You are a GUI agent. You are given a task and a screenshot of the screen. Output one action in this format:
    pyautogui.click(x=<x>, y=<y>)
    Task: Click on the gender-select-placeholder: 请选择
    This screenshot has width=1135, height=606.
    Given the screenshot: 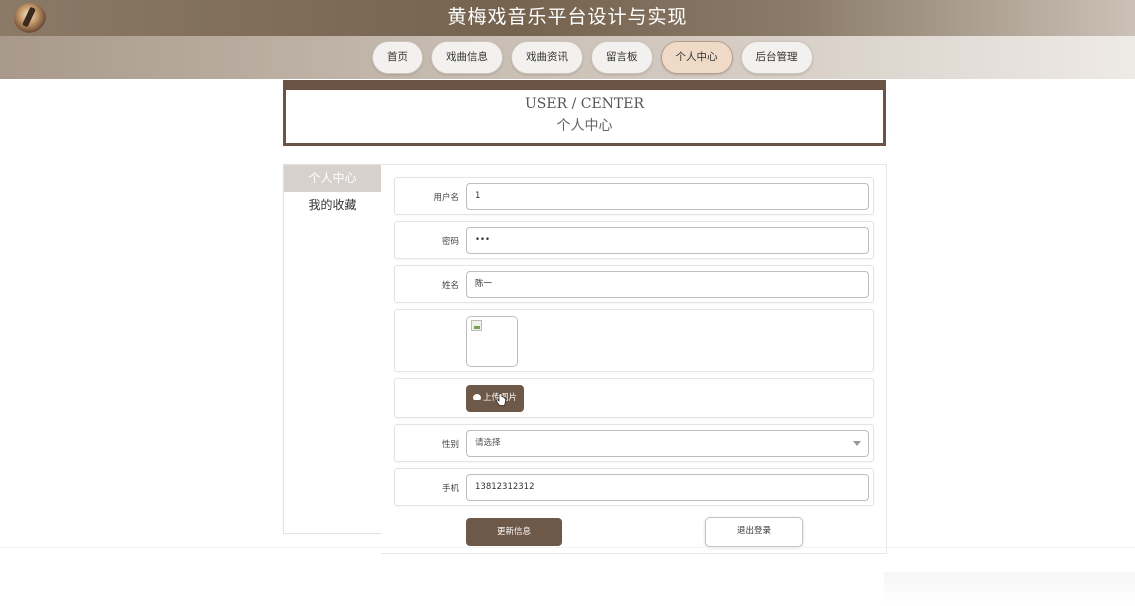 What is the action you would take?
    pyautogui.click(x=488, y=443)
    